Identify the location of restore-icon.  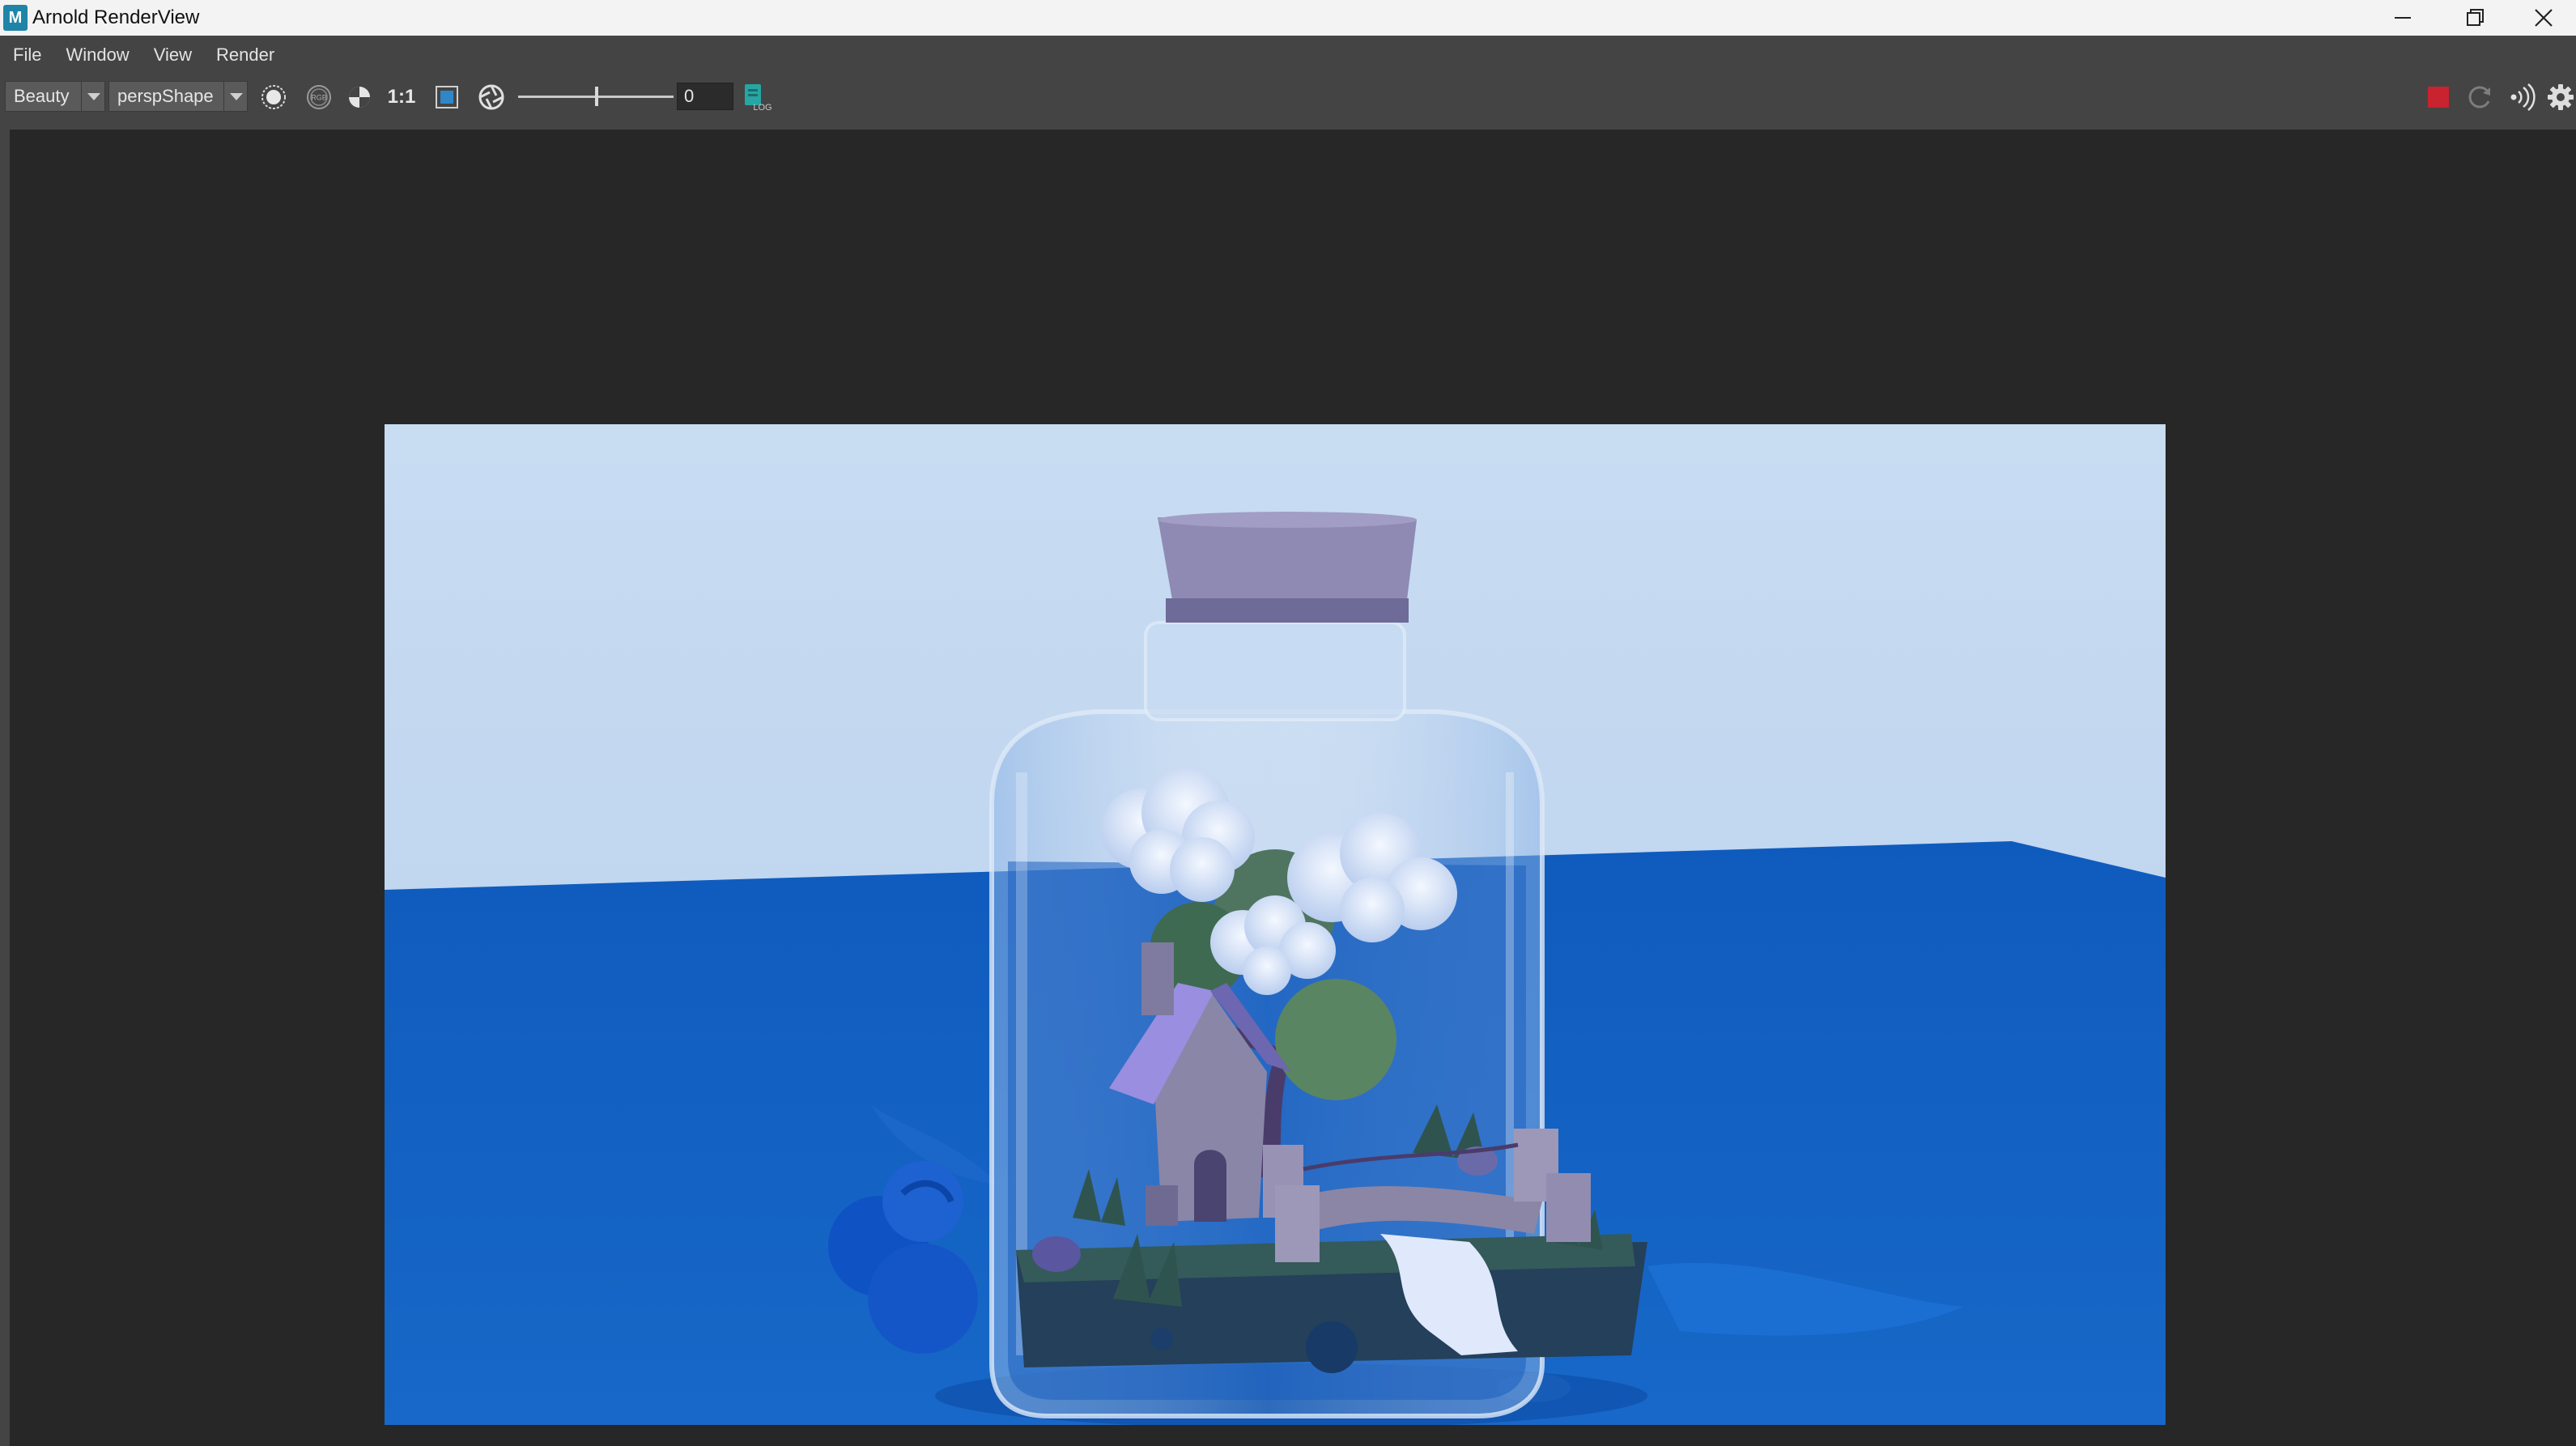
(2476, 17).